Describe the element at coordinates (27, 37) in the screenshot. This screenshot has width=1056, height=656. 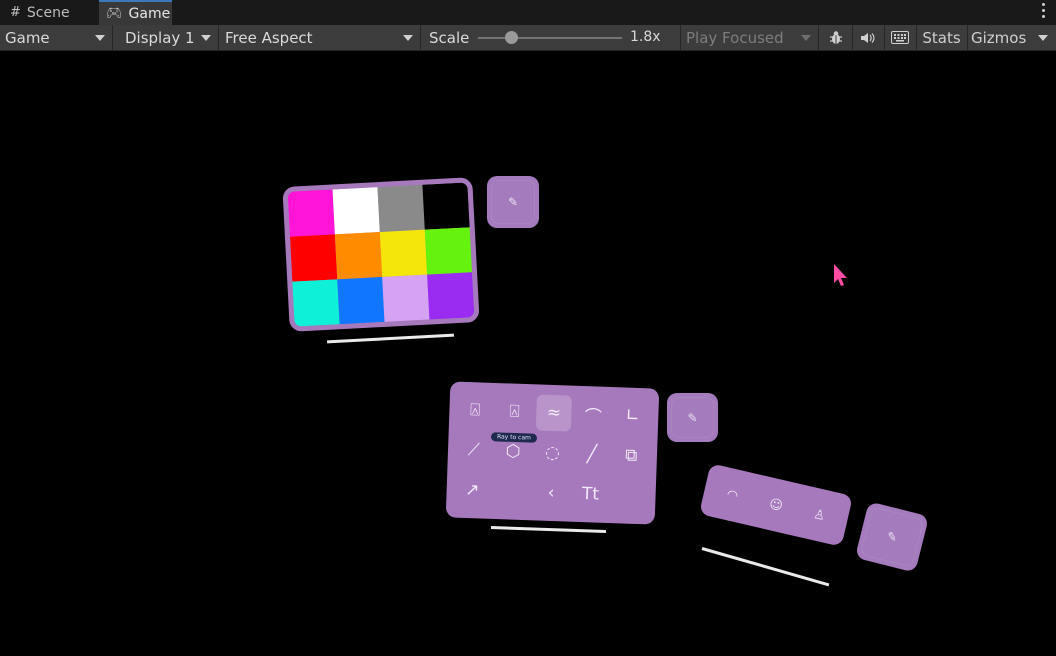
I see `view-select-label: Game` at that location.